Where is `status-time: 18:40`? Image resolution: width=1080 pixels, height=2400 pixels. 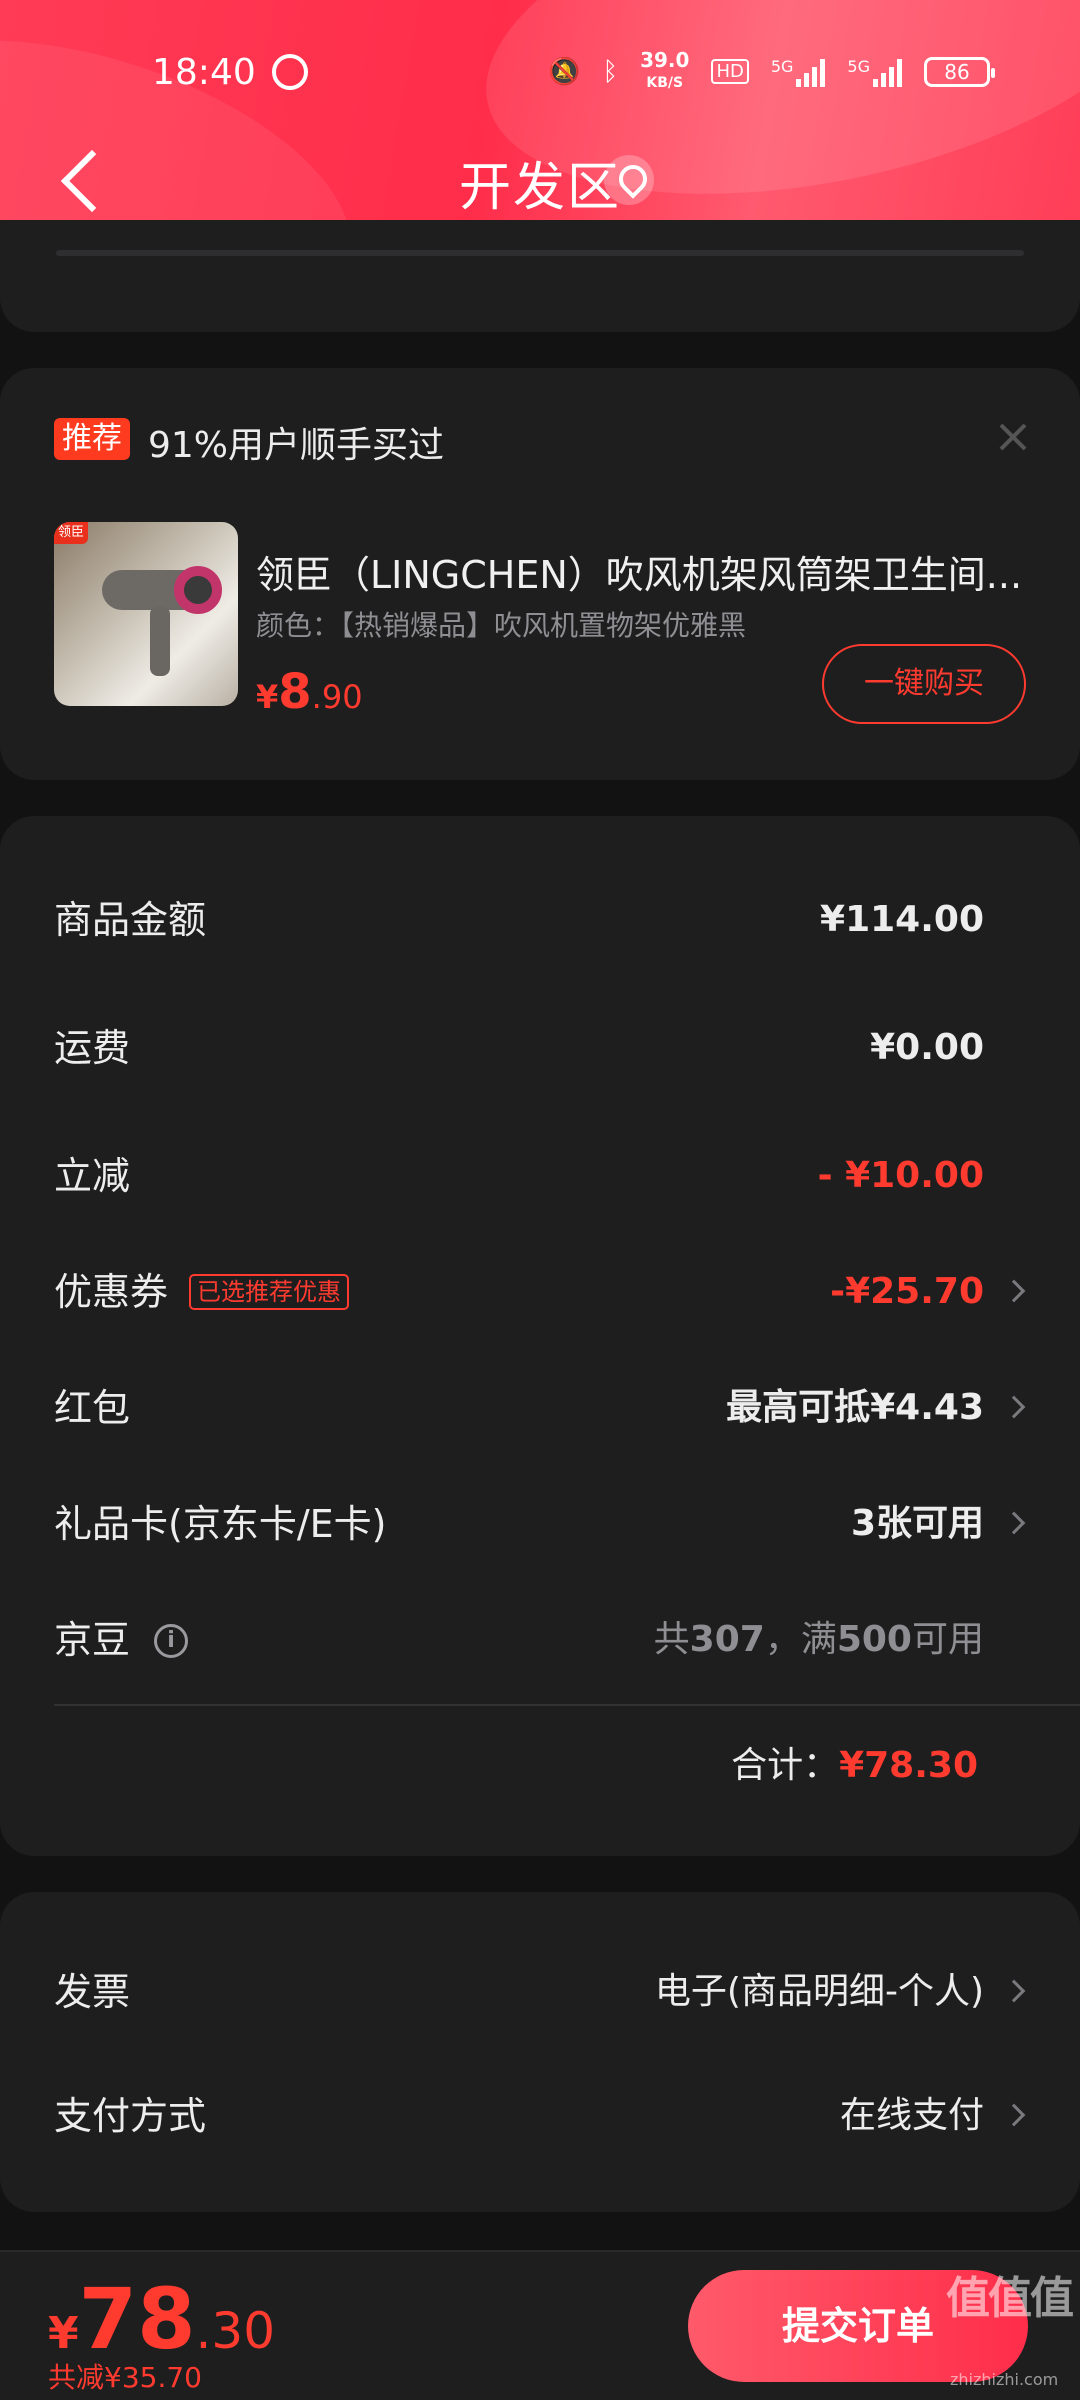
status-time: 18:40 is located at coordinates (204, 72).